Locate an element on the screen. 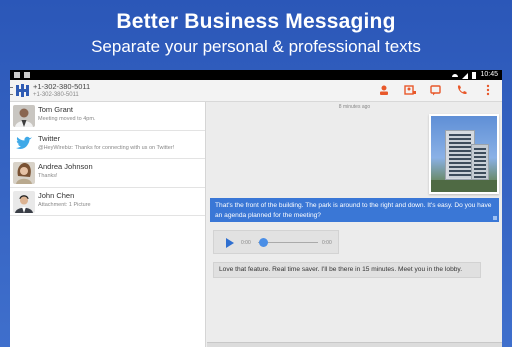 The height and width of the screenshot is (347, 512). conversation-item: Tom Grant Meeting moved to 4pm. is located at coordinates (107, 116).